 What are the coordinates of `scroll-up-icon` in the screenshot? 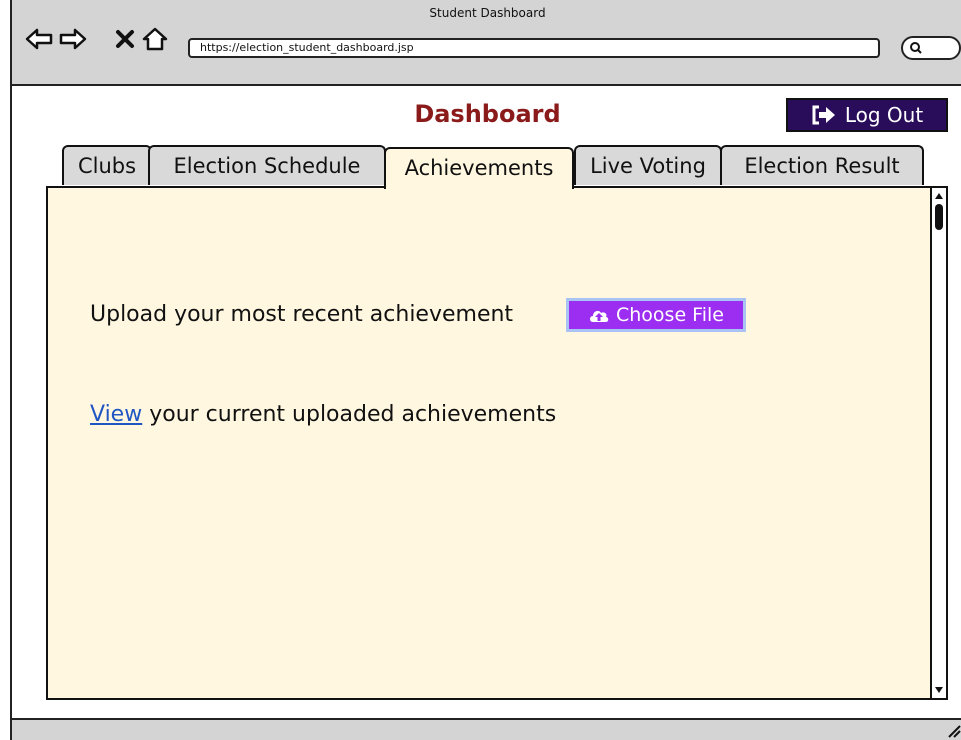 It's located at (939, 196).